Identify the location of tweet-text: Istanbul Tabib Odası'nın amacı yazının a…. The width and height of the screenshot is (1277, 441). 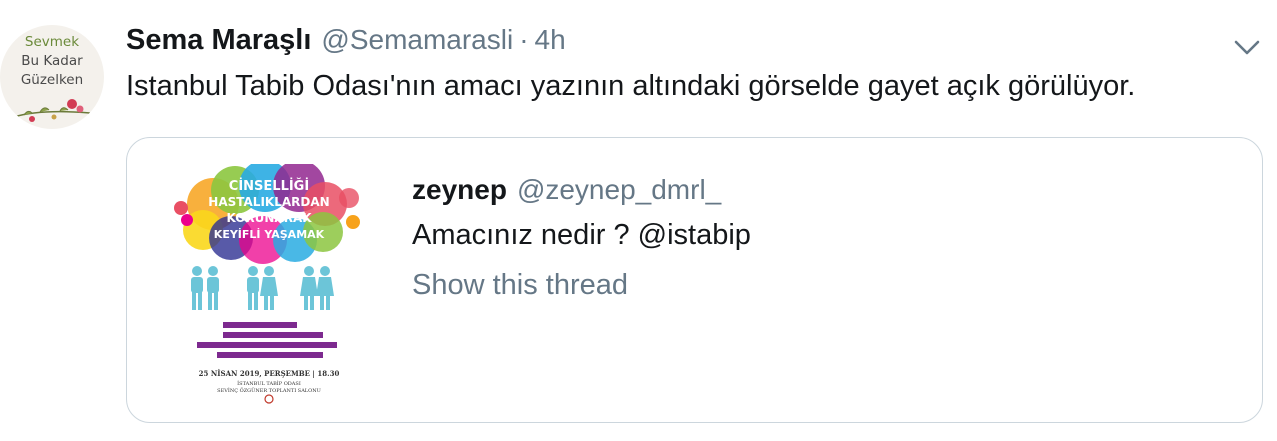
(631, 86).